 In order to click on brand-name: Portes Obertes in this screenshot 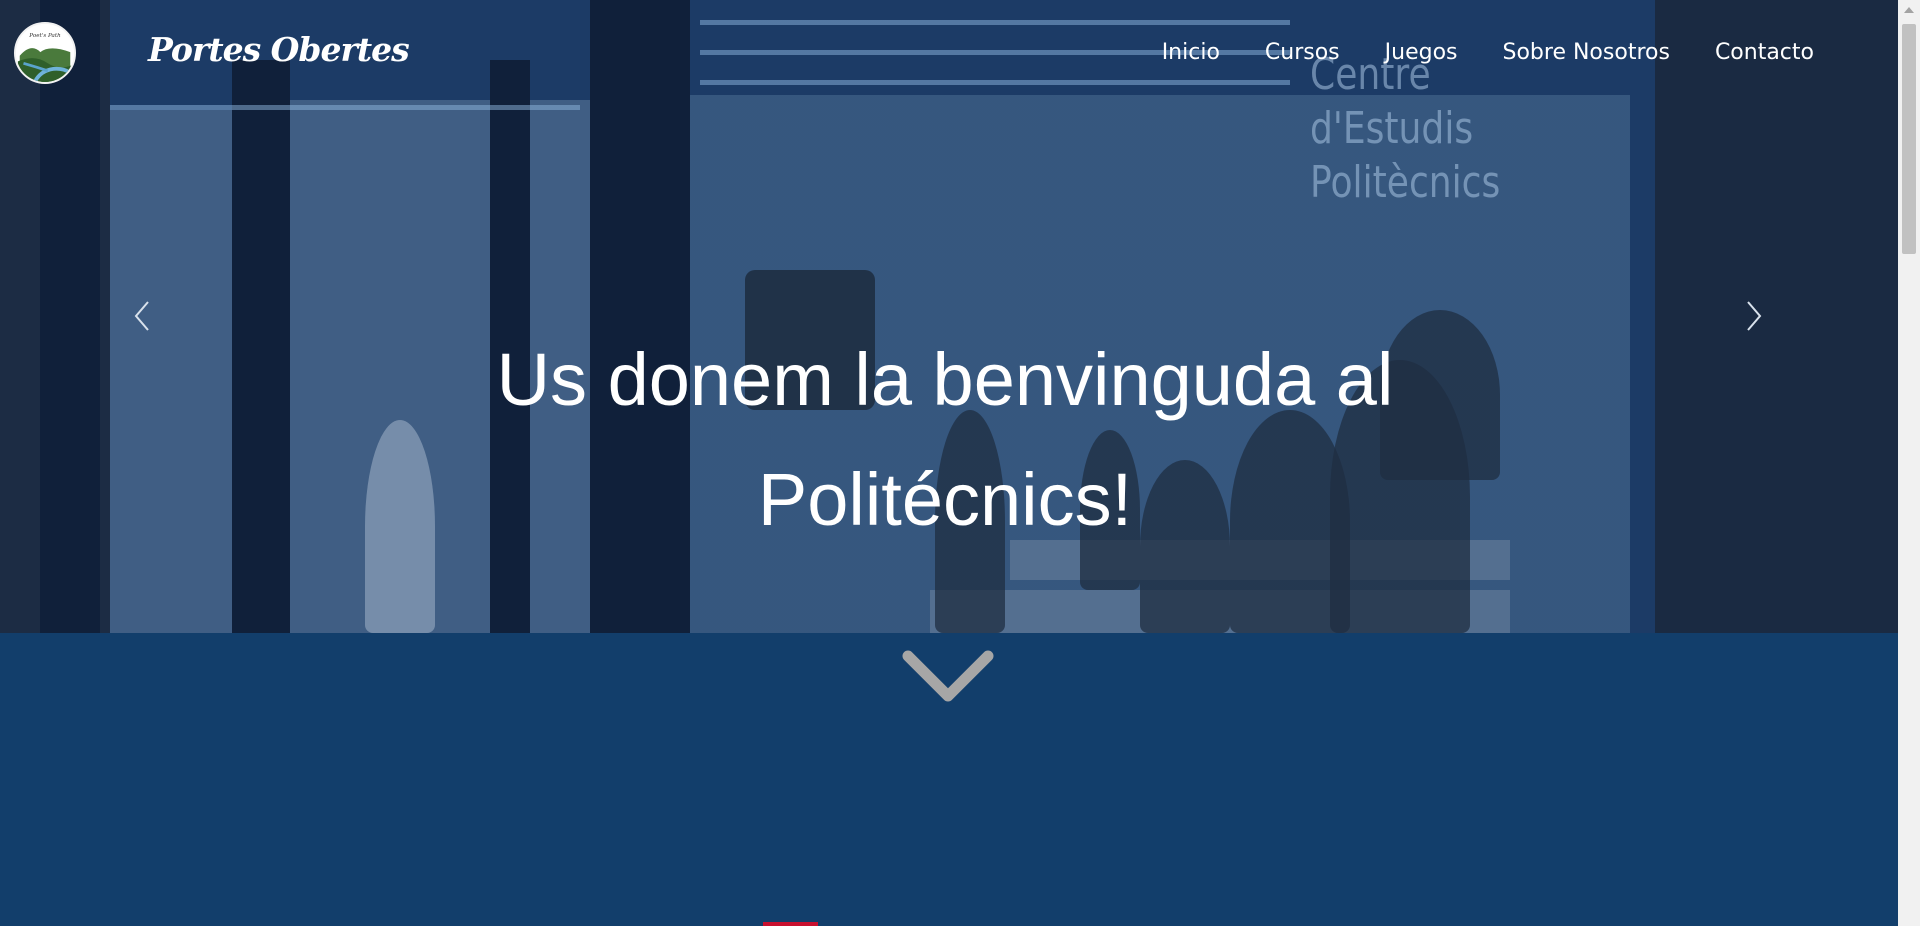, I will do `click(279, 49)`.